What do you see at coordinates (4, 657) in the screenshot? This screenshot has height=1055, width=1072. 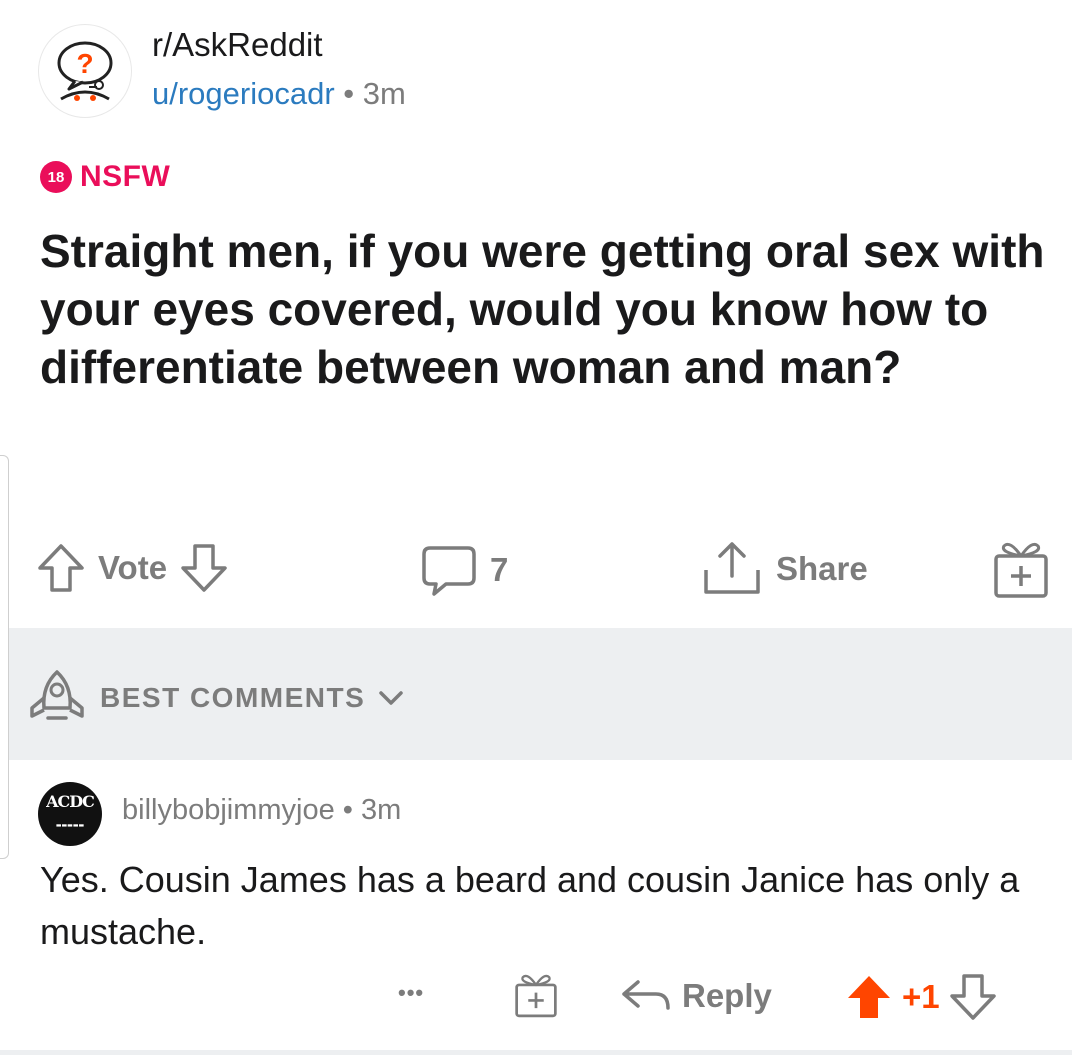 I see `scroll-edge-indicator` at bounding box center [4, 657].